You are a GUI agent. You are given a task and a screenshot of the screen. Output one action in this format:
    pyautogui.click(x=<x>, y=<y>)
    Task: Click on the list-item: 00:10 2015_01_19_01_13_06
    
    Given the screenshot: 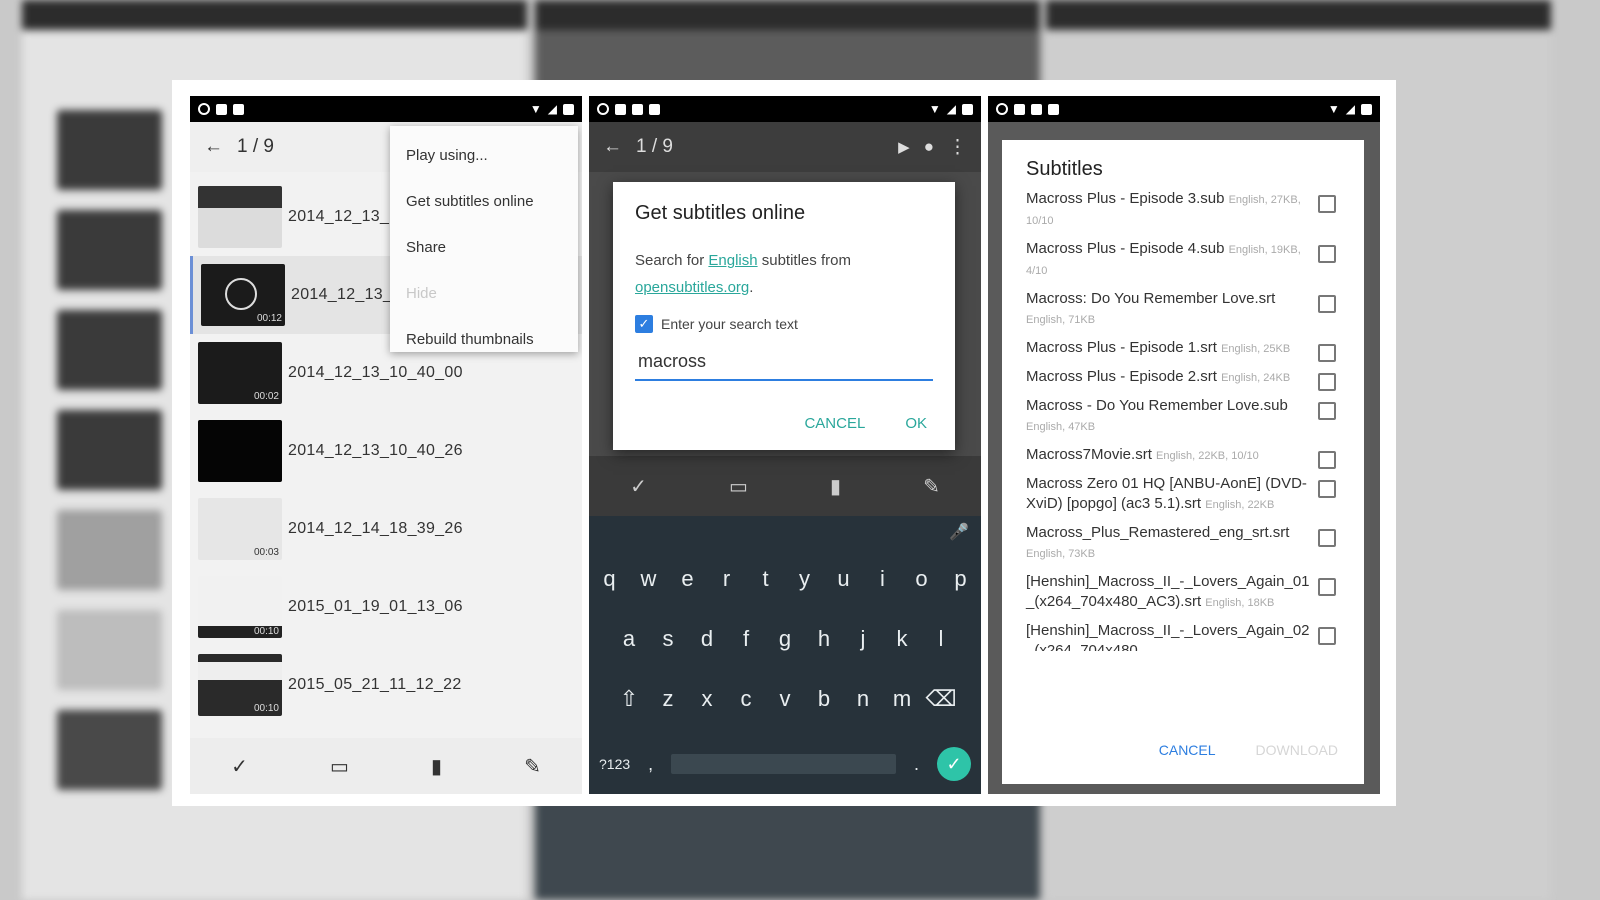 What is the action you would take?
    pyautogui.click(x=386, y=607)
    